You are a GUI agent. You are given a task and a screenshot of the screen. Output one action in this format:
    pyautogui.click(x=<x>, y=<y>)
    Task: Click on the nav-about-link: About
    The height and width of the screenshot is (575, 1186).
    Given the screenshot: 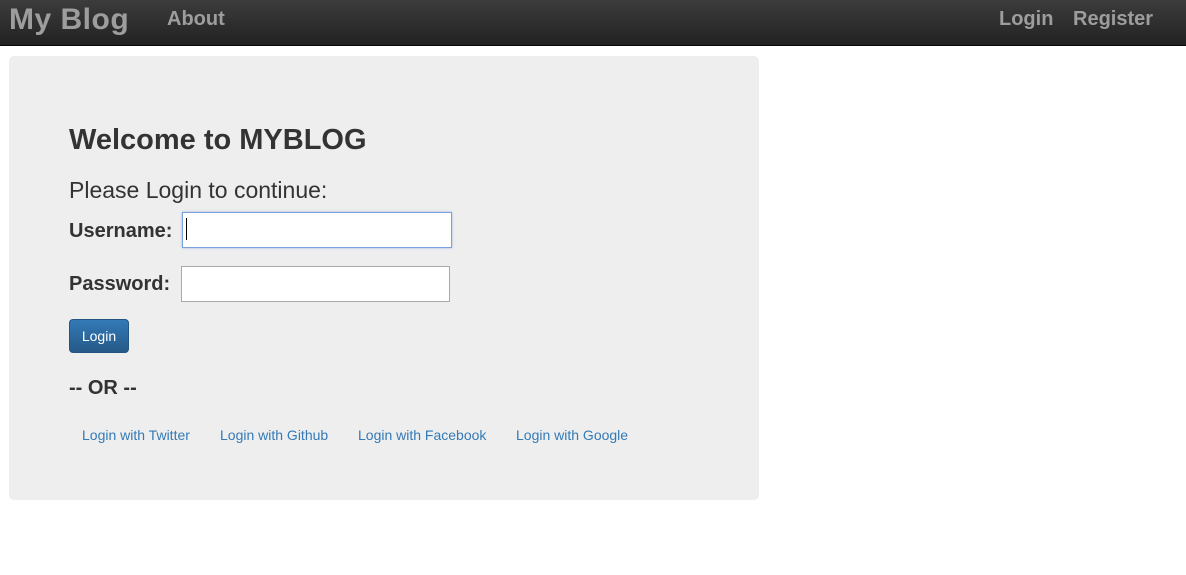 What is the action you would take?
    pyautogui.click(x=196, y=19)
    